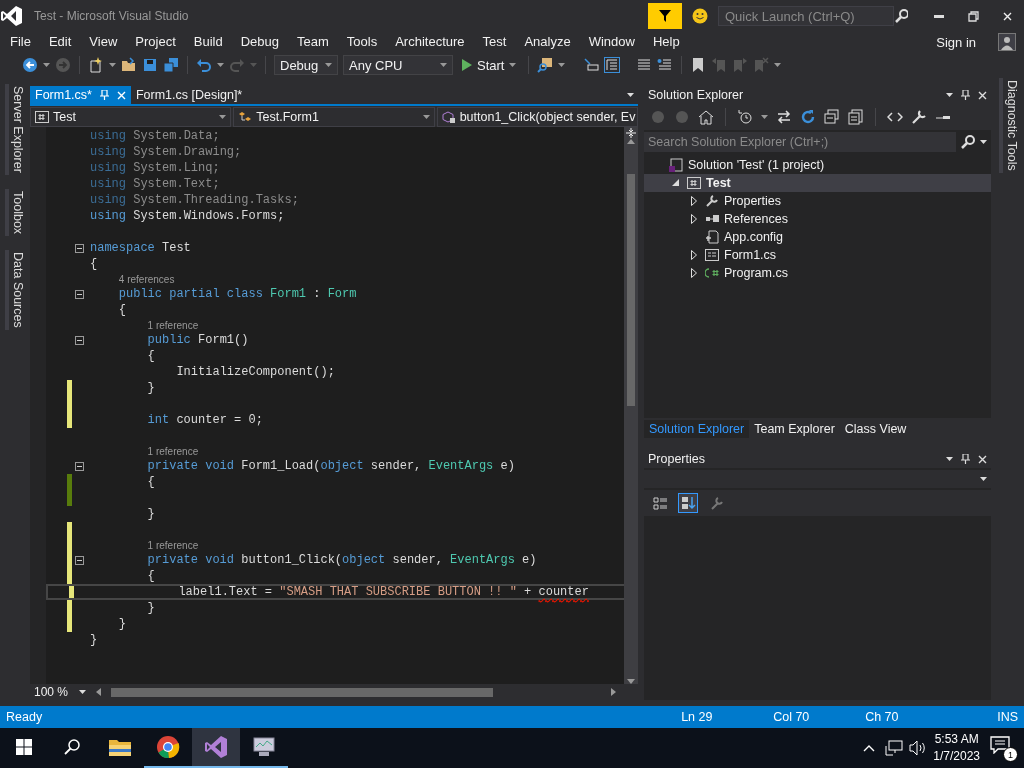 The width and height of the screenshot is (1024, 768). I want to click on user-icon, so click(1007, 42).